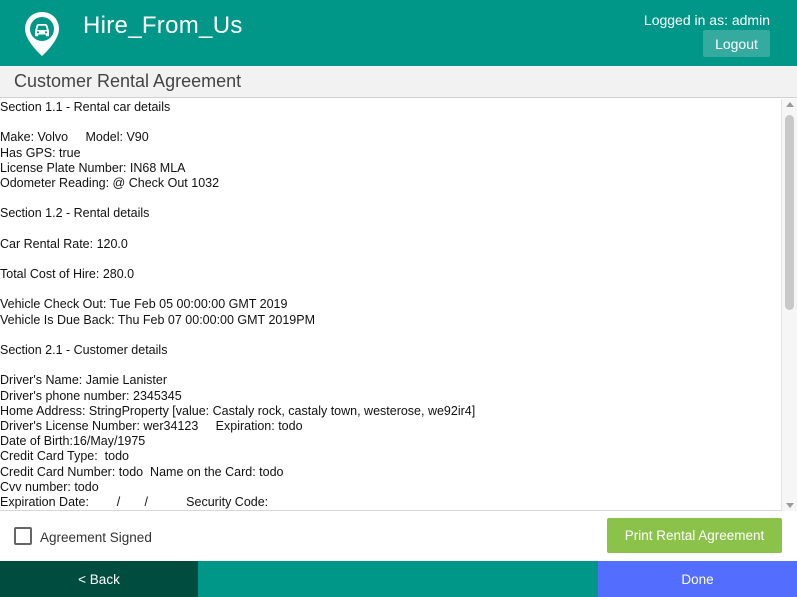 The width and height of the screenshot is (797, 597). I want to click on print-rental-agreement-button: Print Rental Agreement, so click(694, 535).